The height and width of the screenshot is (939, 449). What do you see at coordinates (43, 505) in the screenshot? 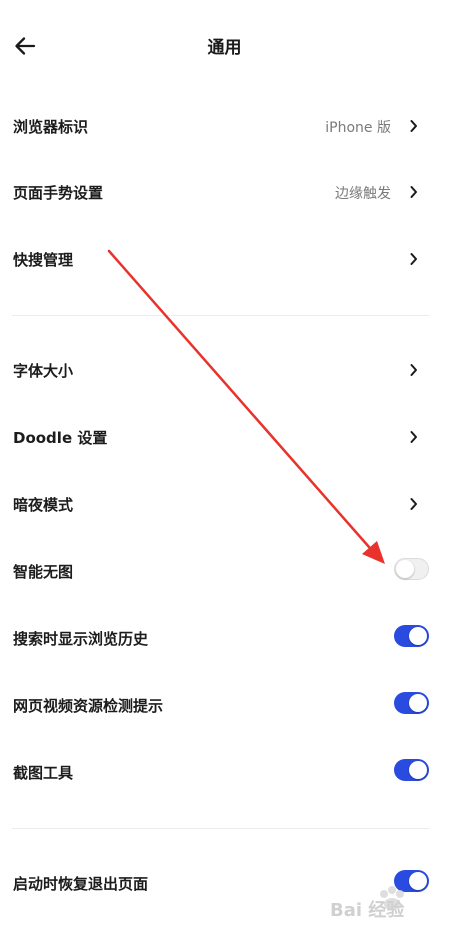
I see `row-label: 暗夜模式` at bounding box center [43, 505].